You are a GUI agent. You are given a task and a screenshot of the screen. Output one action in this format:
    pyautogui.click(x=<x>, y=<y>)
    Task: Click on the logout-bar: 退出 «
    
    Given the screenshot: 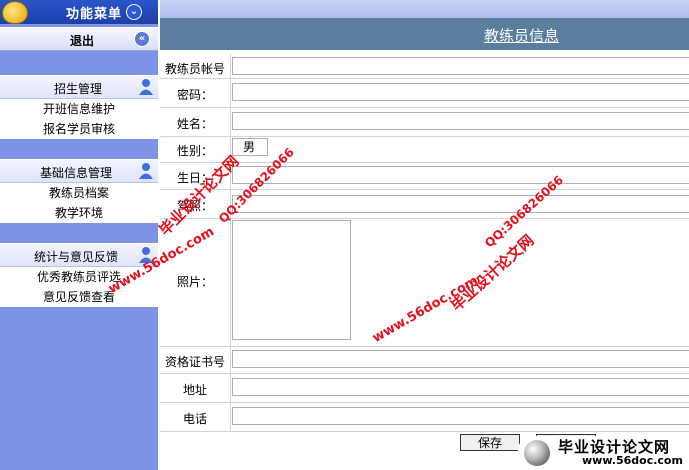 What is the action you would take?
    pyautogui.click(x=79, y=39)
    